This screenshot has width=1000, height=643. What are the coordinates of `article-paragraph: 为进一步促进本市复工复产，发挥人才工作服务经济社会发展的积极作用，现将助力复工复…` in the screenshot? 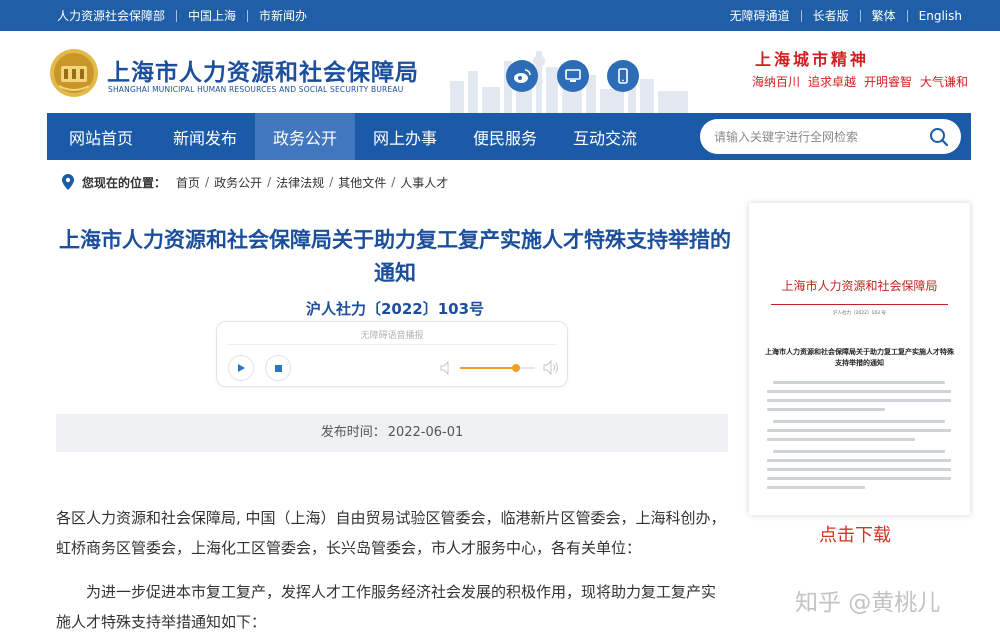 It's located at (386, 607).